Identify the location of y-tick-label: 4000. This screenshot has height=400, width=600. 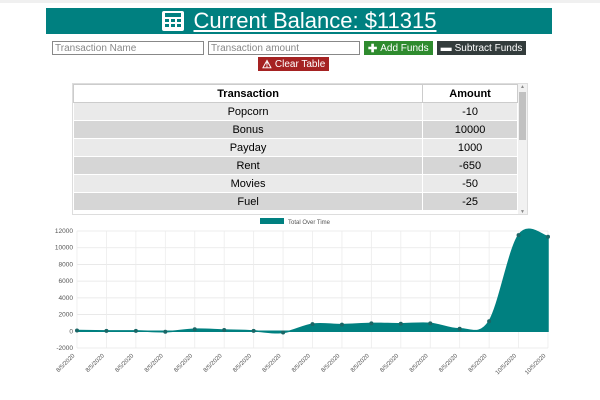
(66, 298).